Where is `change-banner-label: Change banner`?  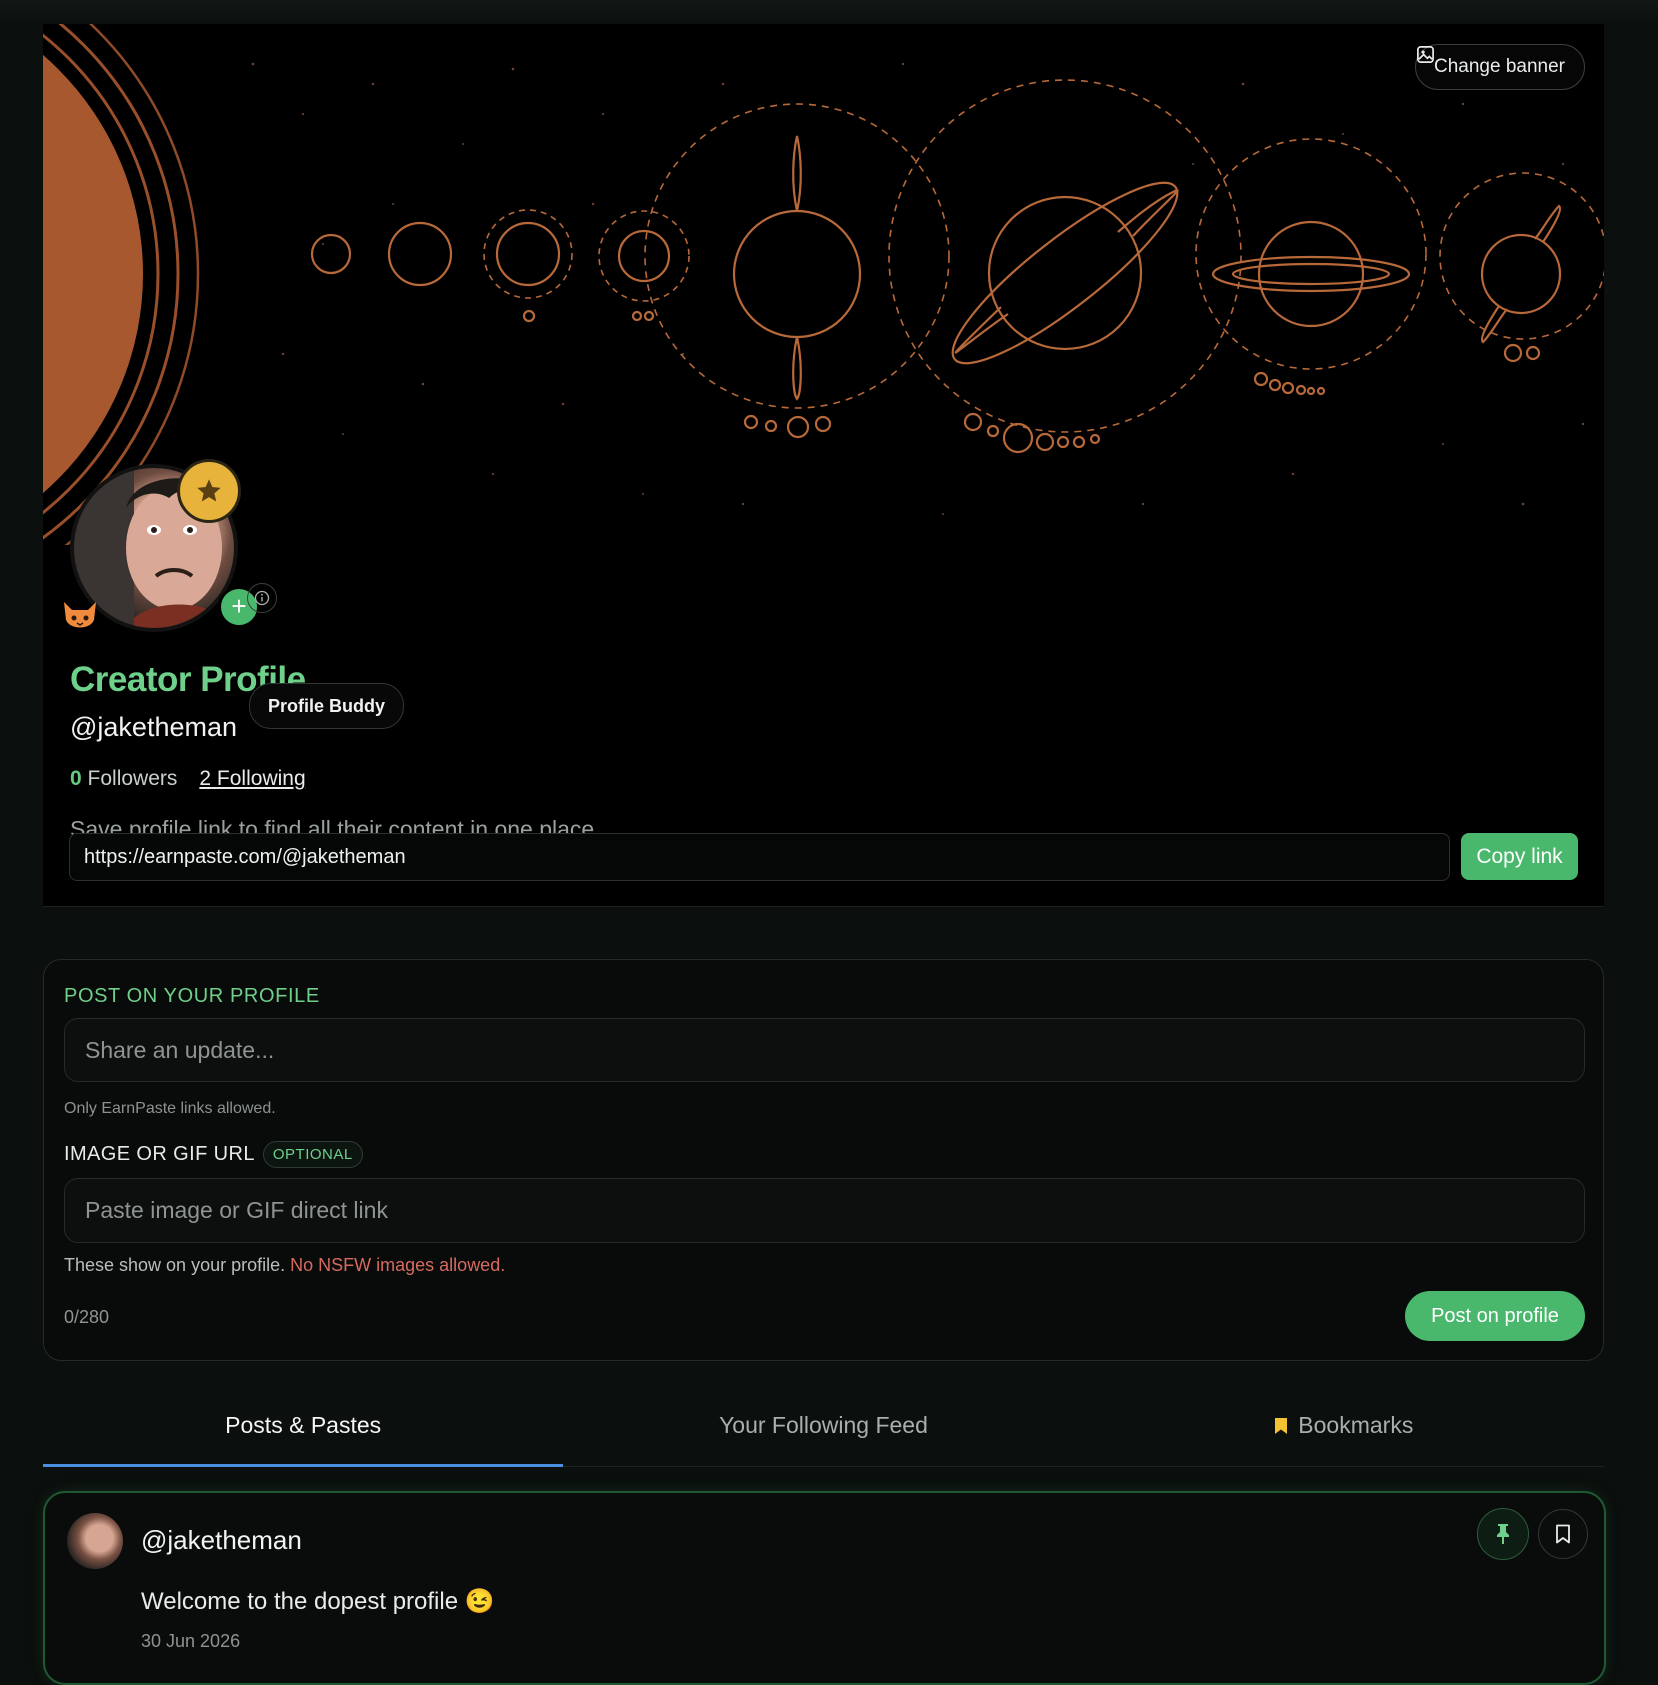 change-banner-label: Change banner is located at coordinates (1499, 66).